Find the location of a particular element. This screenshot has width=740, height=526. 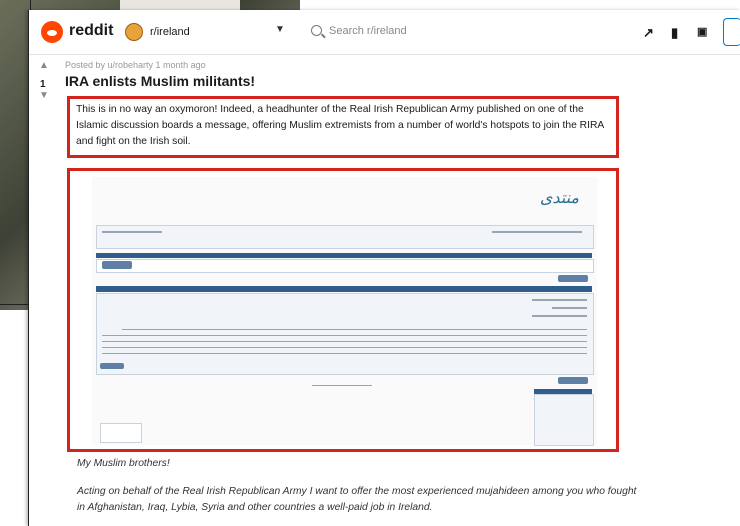

search-icon is located at coordinates (316, 30).